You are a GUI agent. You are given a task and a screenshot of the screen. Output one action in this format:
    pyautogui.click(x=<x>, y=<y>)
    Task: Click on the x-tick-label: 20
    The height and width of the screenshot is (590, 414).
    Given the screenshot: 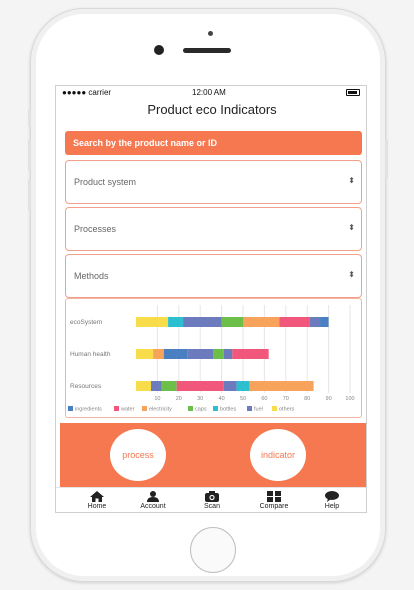 What is the action you would take?
    pyautogui.click(x=179, y=399)
    